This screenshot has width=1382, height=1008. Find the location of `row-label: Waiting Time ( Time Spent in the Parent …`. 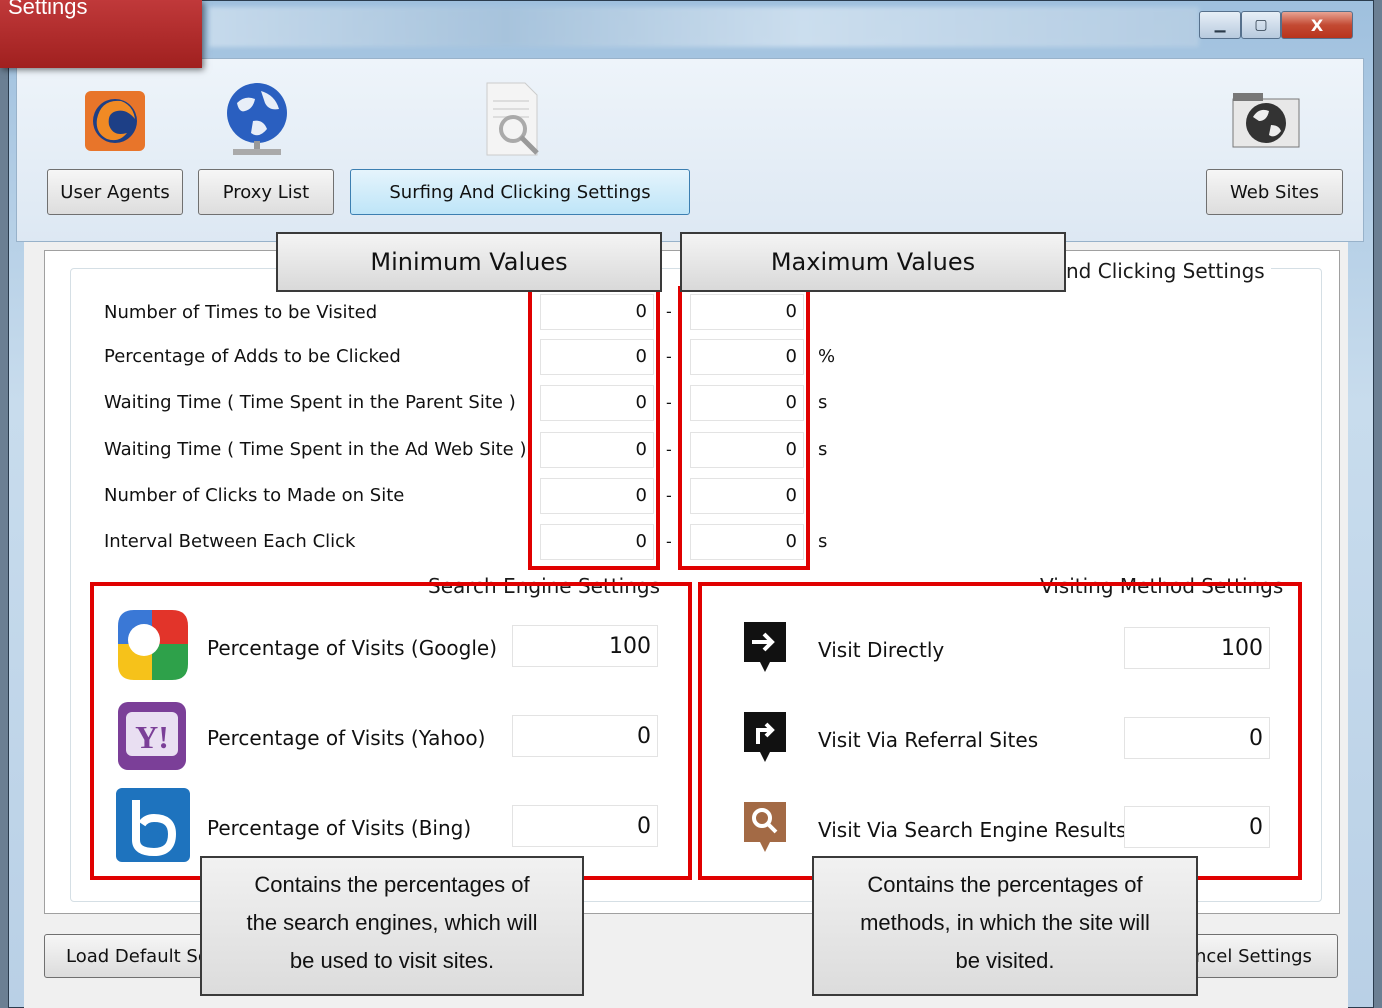

row-label: Waiting Time ( Time Spent in the Parent … is located at coordinates (310, 402).